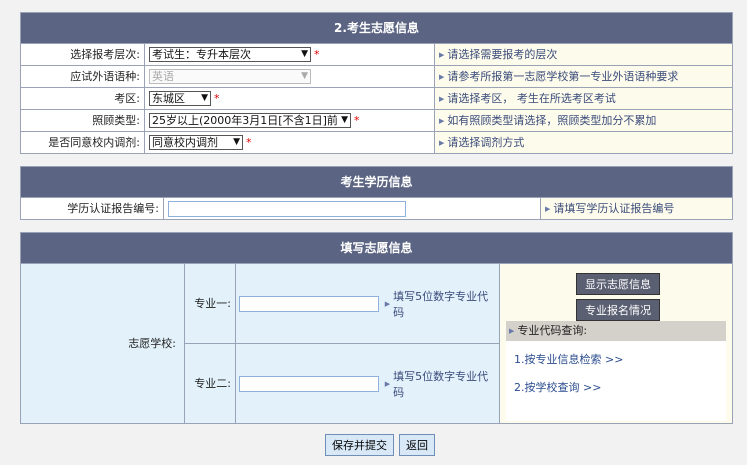 This screenshot has width=747, height=465. What do you see at coordinates (83, 142) in the screenshot?
I see `adjustment-label: 是否同意校内调剂:` at bounding box center [83, 142].